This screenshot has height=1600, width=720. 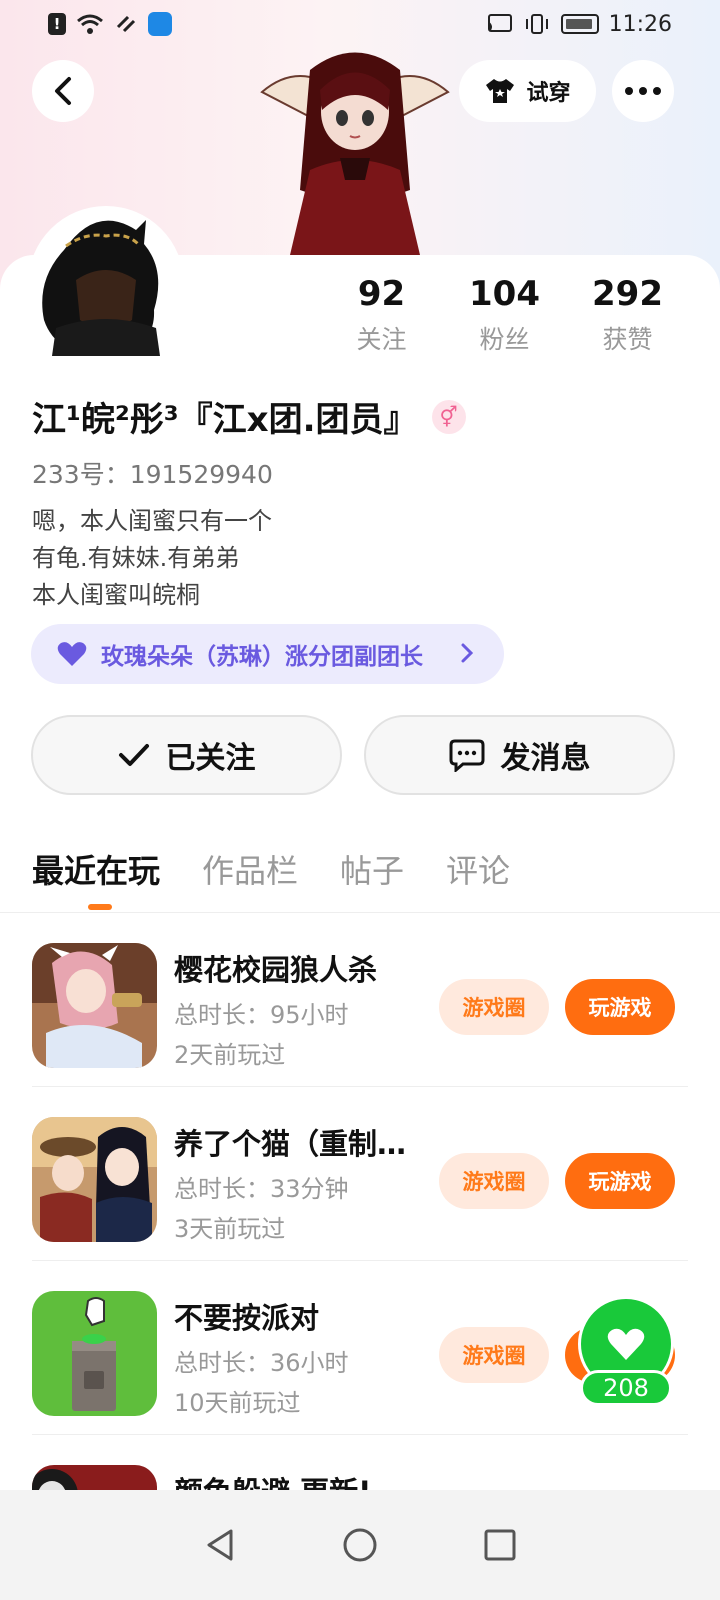 What do you see at coordinates (276, 970) in the screenshot?
I see `game-name: 樱花校园狼人杀` at bounding box center [276, 970].